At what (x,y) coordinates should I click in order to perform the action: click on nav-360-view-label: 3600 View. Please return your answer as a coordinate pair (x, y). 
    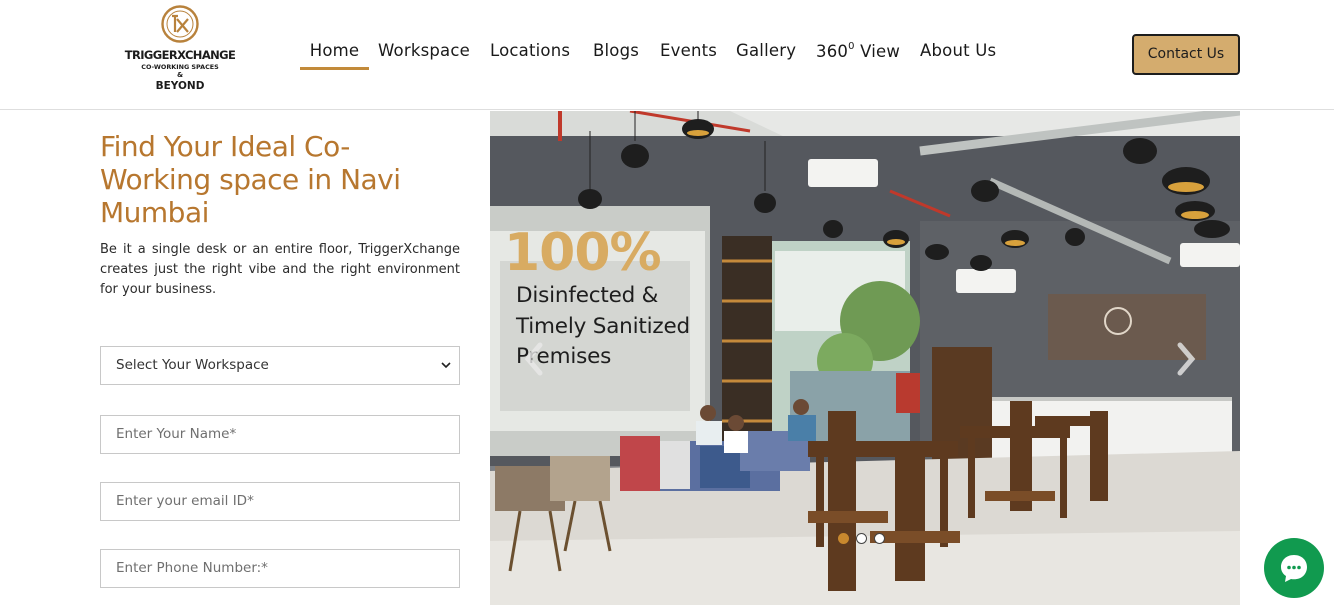
    Looking at the image, I should click on (858, 48).